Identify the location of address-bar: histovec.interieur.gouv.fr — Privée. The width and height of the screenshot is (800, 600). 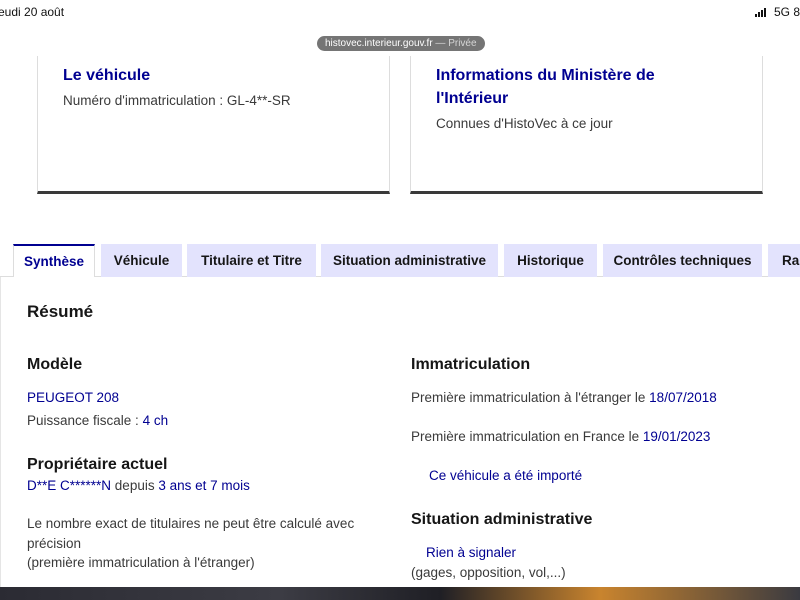
(401, 43).